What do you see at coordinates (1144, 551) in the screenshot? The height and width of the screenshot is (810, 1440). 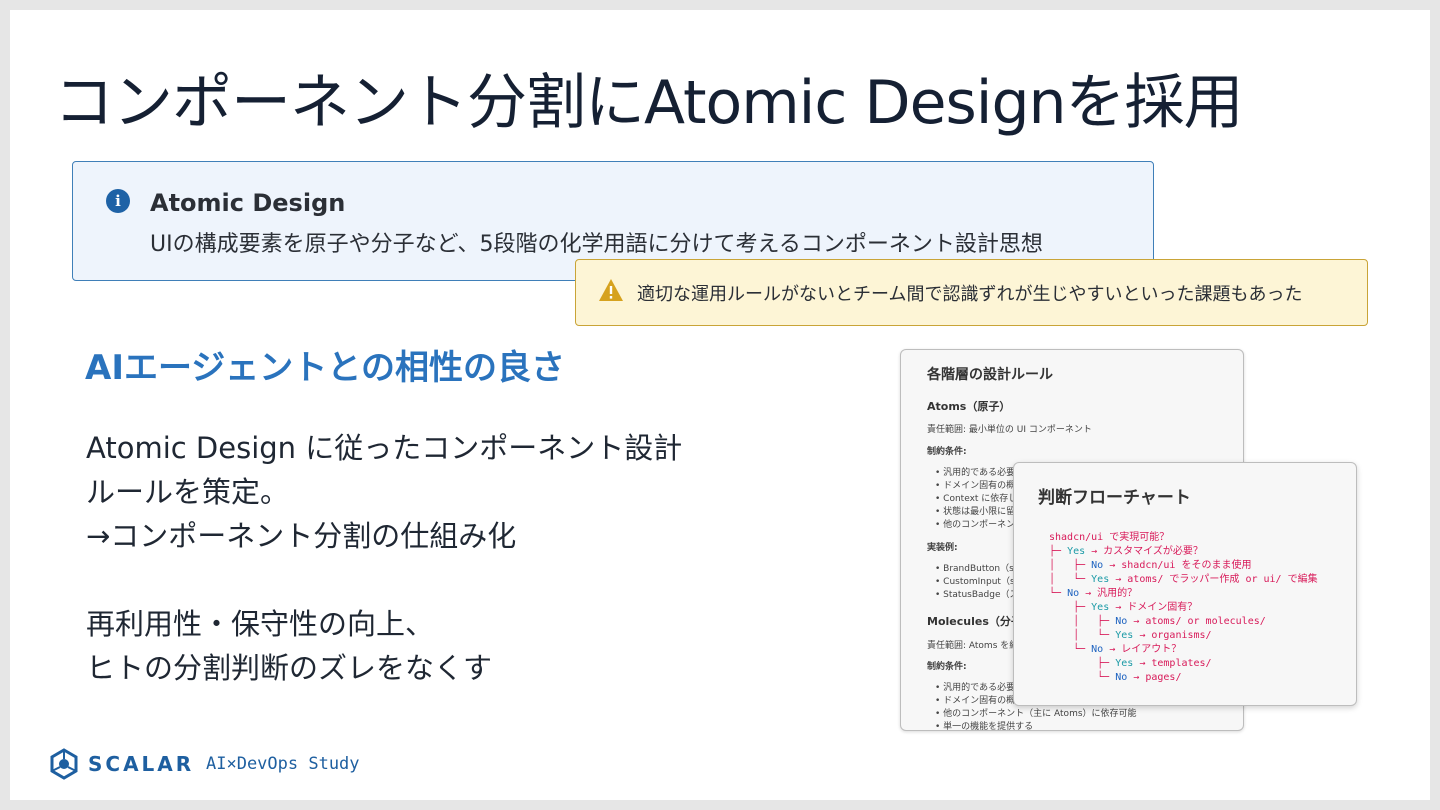 I see `flowchart-text: → カスタマイズが必要？` at bounding box center [1144, 551].